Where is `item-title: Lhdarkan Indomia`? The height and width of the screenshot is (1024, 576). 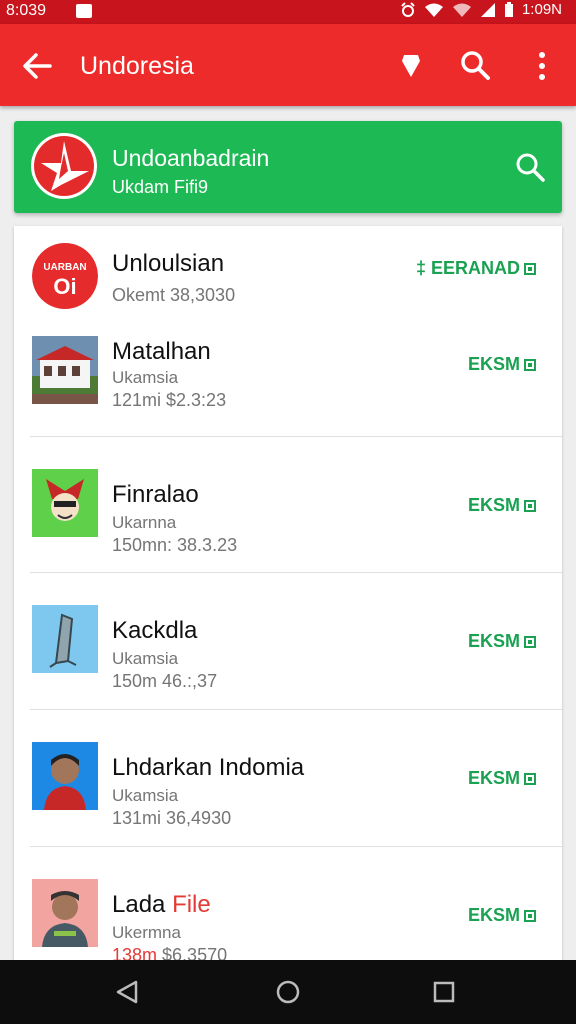 item-title: Lhdarkan Indomia is located at coordinates (208, 767).